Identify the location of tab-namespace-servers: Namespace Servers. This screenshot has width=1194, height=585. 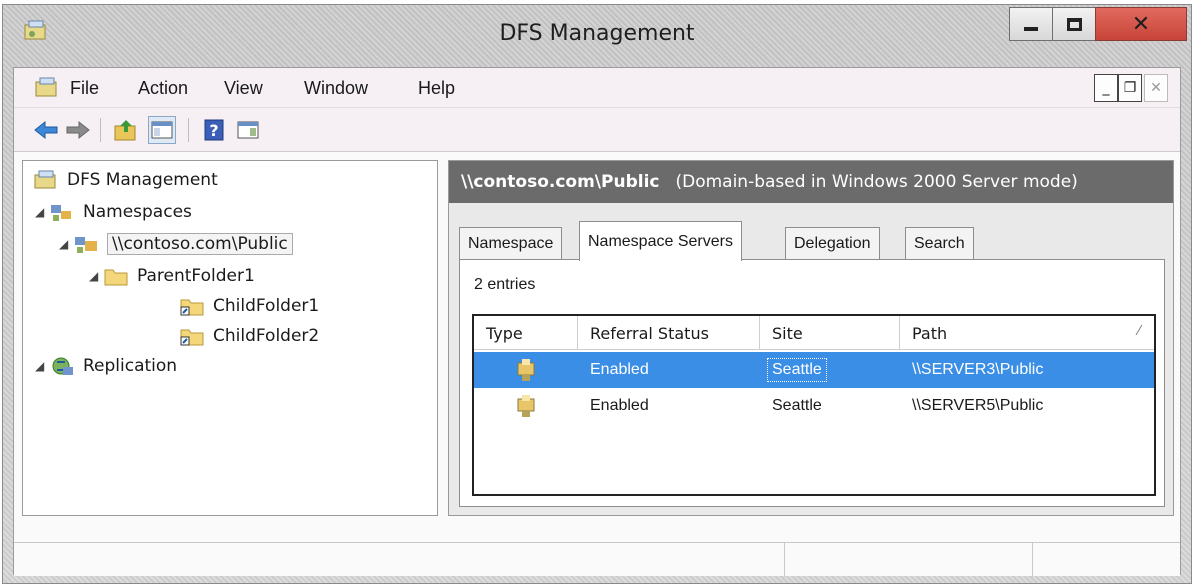
(660, 241).